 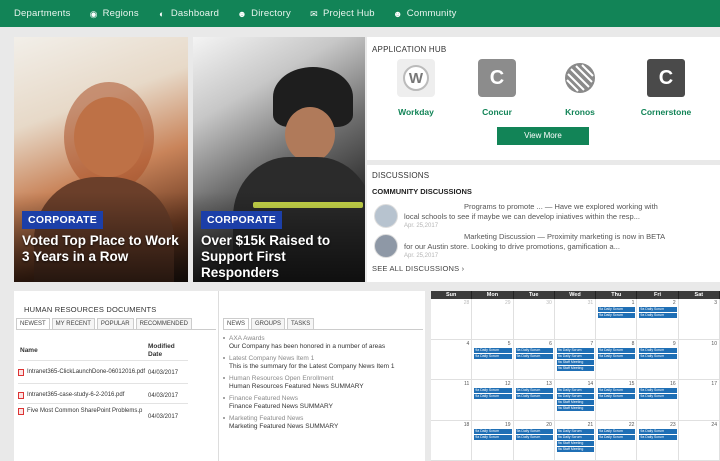 What do you see at coordinates (534, 400) in the screenshot?
I see `calendar-day: 13` at bounding box center [534, 400].